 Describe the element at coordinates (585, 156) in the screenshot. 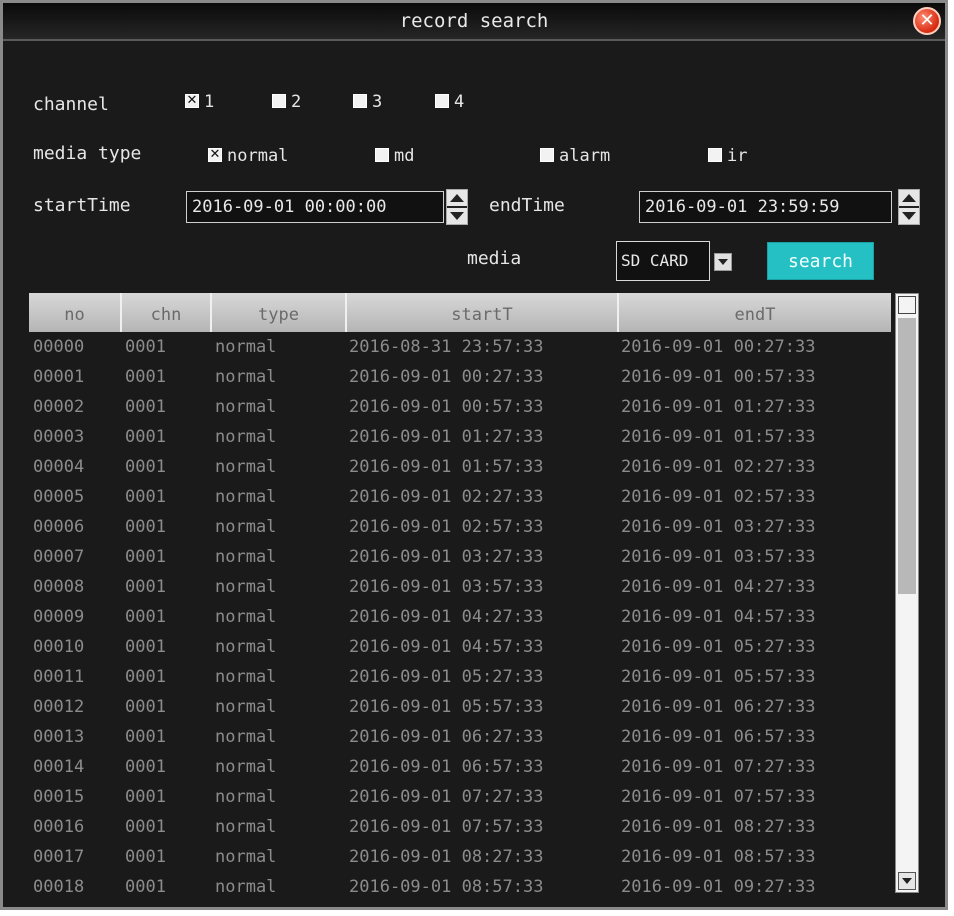

I see `media-alarm-label: alarm` at that location.